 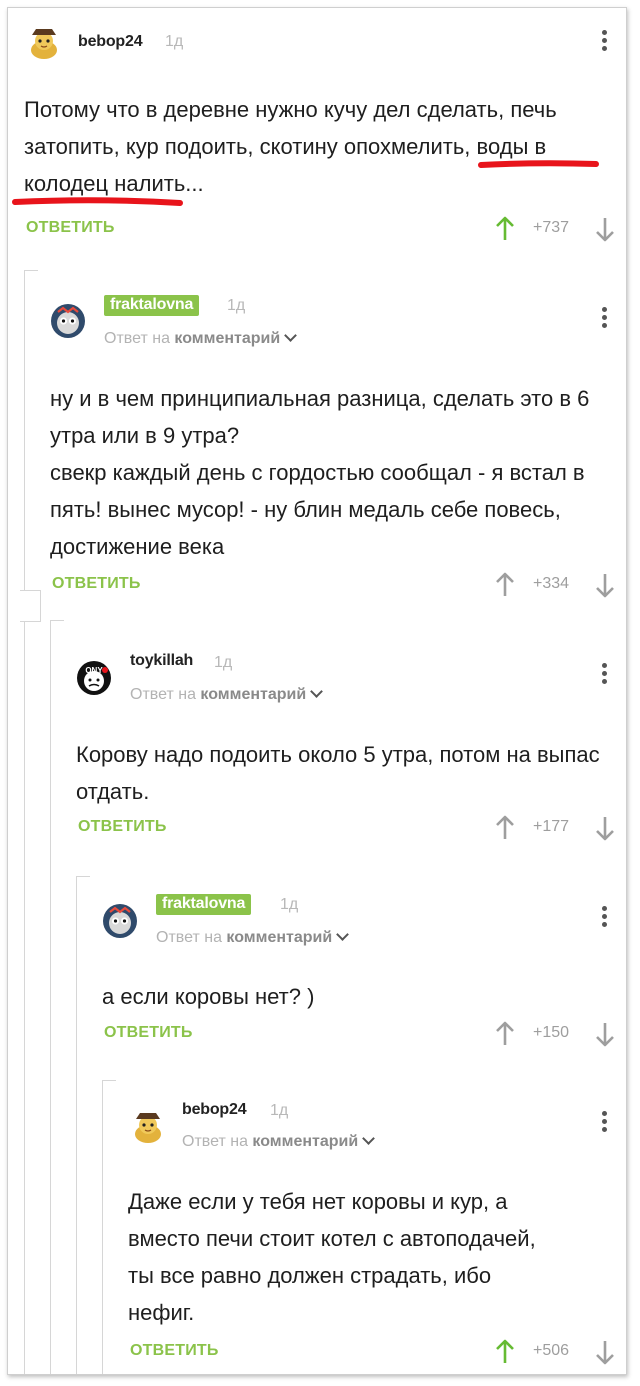 I want to click on comment-score: +506, so click(x=551, y=1350).